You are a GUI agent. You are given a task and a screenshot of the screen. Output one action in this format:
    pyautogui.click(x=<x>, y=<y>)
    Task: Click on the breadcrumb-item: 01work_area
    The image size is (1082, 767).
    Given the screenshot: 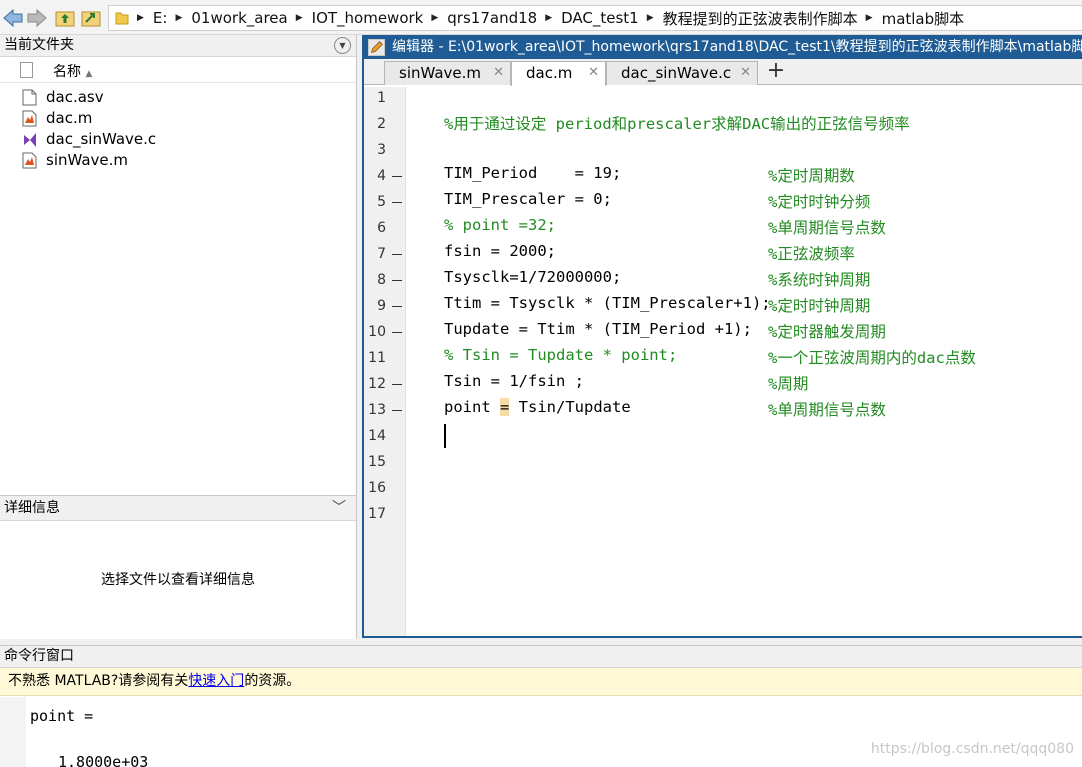 What is the action you would take?
    pyautogui.click(x=239, y=18)
    